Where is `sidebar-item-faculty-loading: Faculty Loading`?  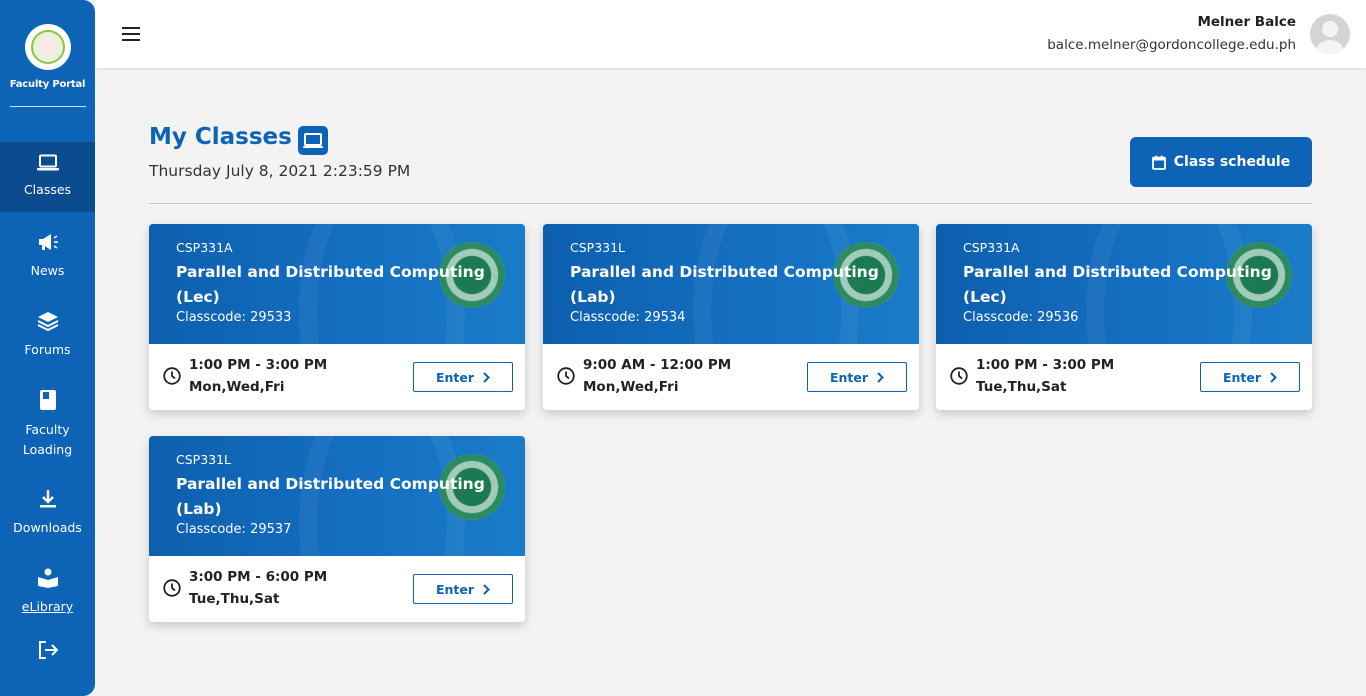 sidebar-item-faculty-loading: Faculty Loading is located at coordinates (47, 424).